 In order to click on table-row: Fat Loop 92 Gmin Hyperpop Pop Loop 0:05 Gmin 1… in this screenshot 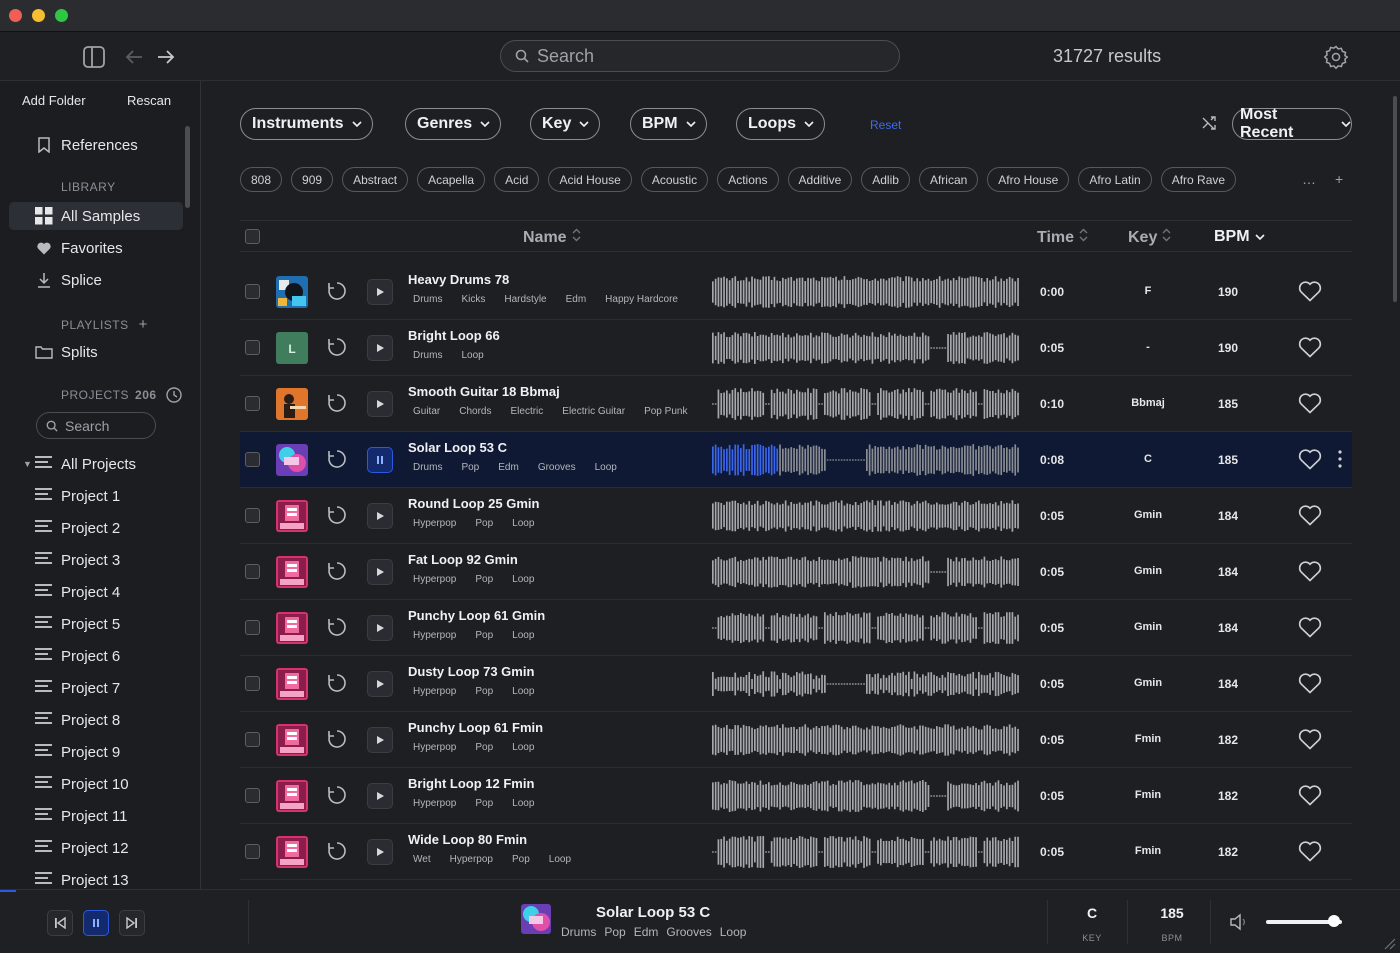, I will do `click(796, 572)`.